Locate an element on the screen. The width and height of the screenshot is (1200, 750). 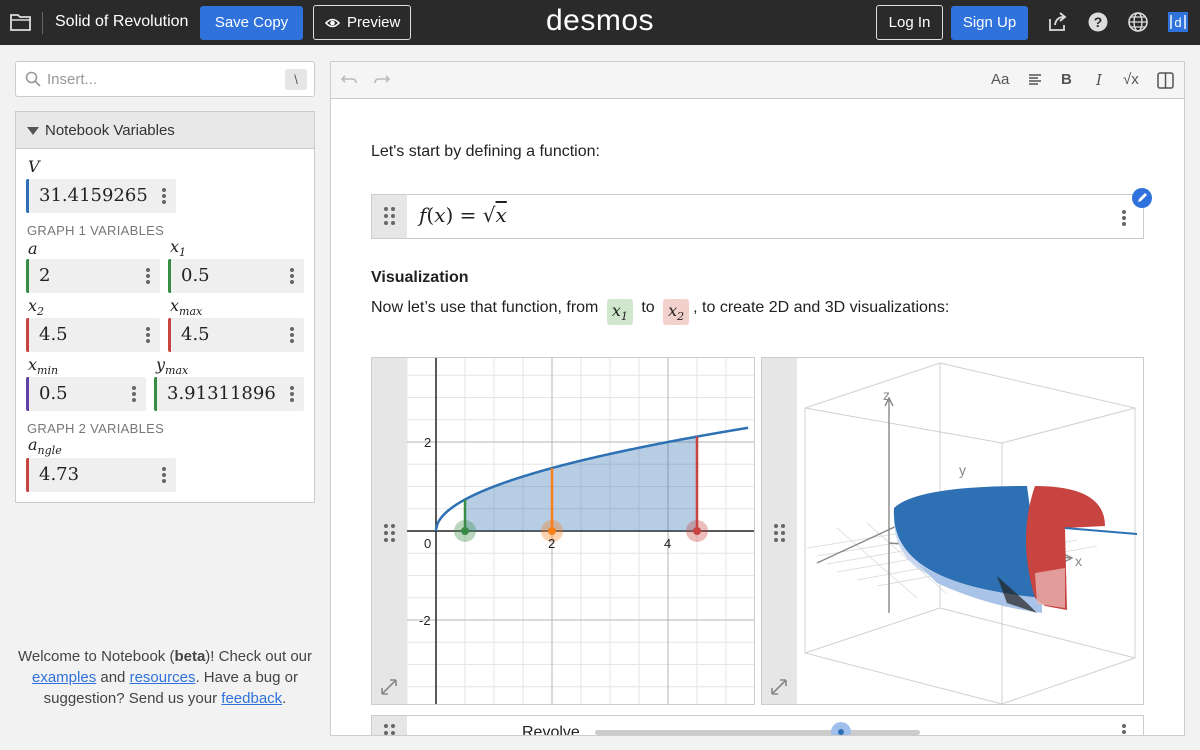
x1-variable-chip: x1 is located at coordinates (619, 312).